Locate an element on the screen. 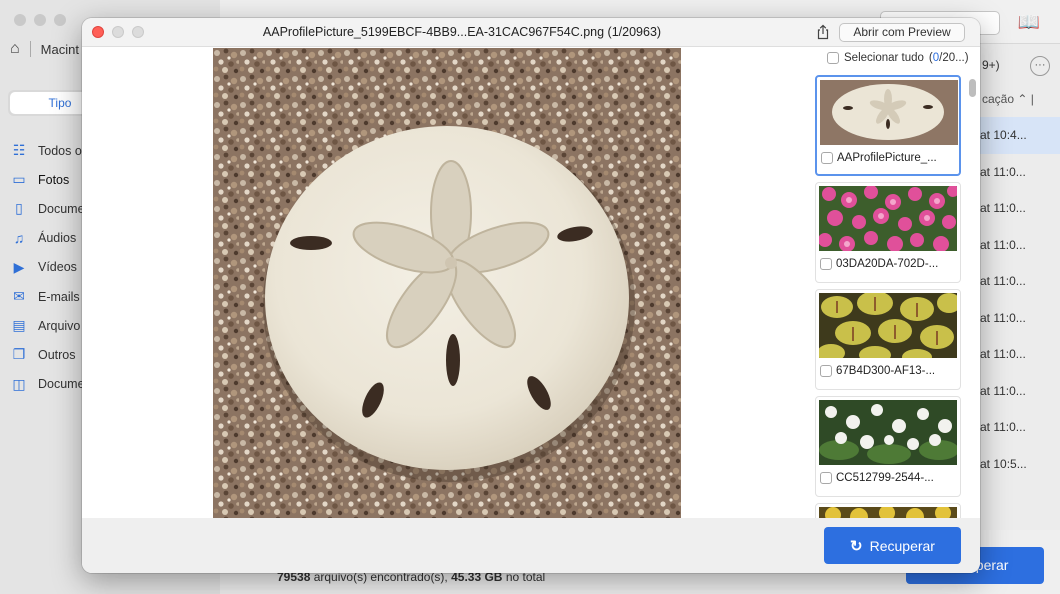  thumbnail-item is located at coordinates (888, 510).